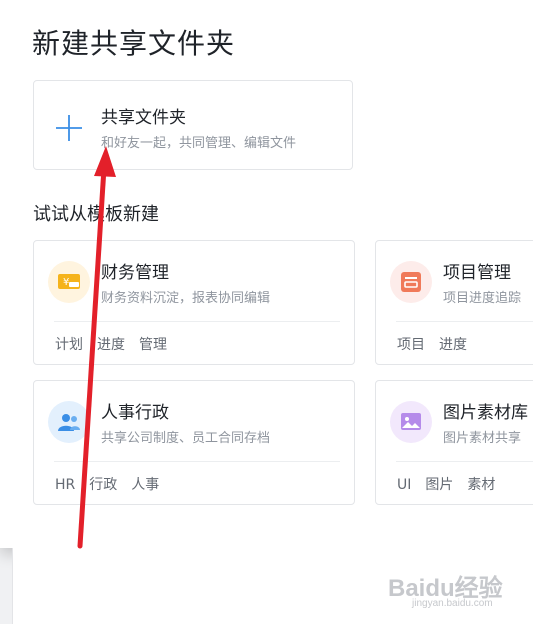 This screenshot has width=533, height=624. What do you see at coordinates (404, 485) in the screenshot?
I see `template-tag: UI` at bounding box center [404, 485].